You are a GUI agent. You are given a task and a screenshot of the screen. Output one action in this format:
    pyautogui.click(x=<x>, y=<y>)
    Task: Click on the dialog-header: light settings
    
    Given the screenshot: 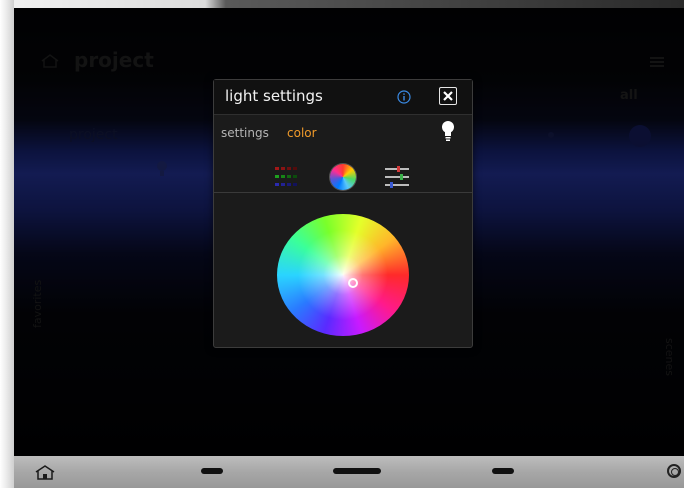 What is the action you would take?
    pyautogui.click(x=343, y=97)
    